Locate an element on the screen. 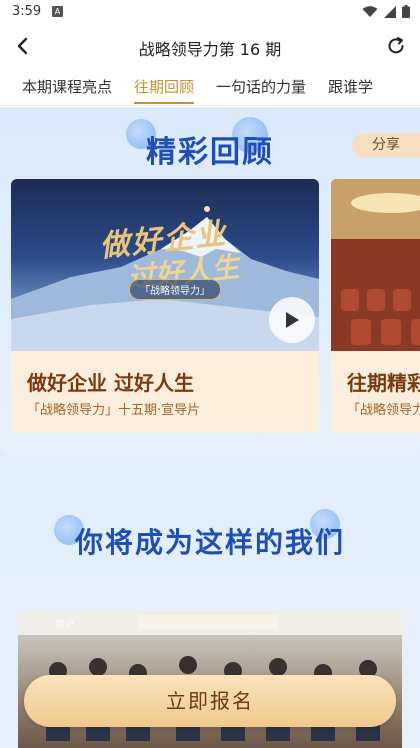  signal-icon is located at coordinates (390, 11).